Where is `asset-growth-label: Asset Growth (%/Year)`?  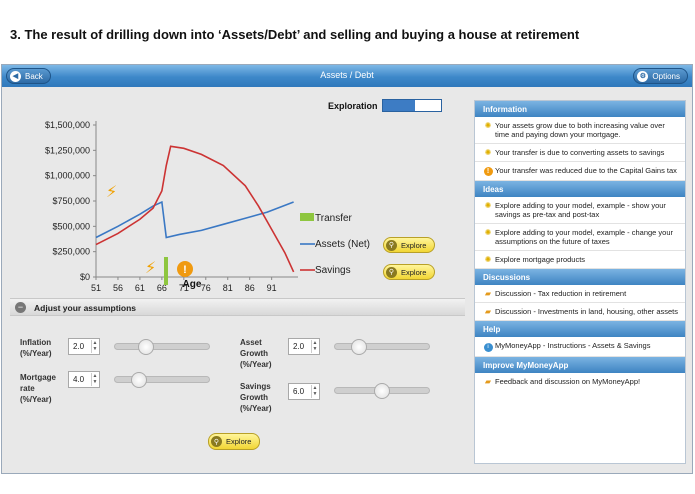 asset-growth-label: Asset Growth (%/Year) is located at coordinates (256, 353).